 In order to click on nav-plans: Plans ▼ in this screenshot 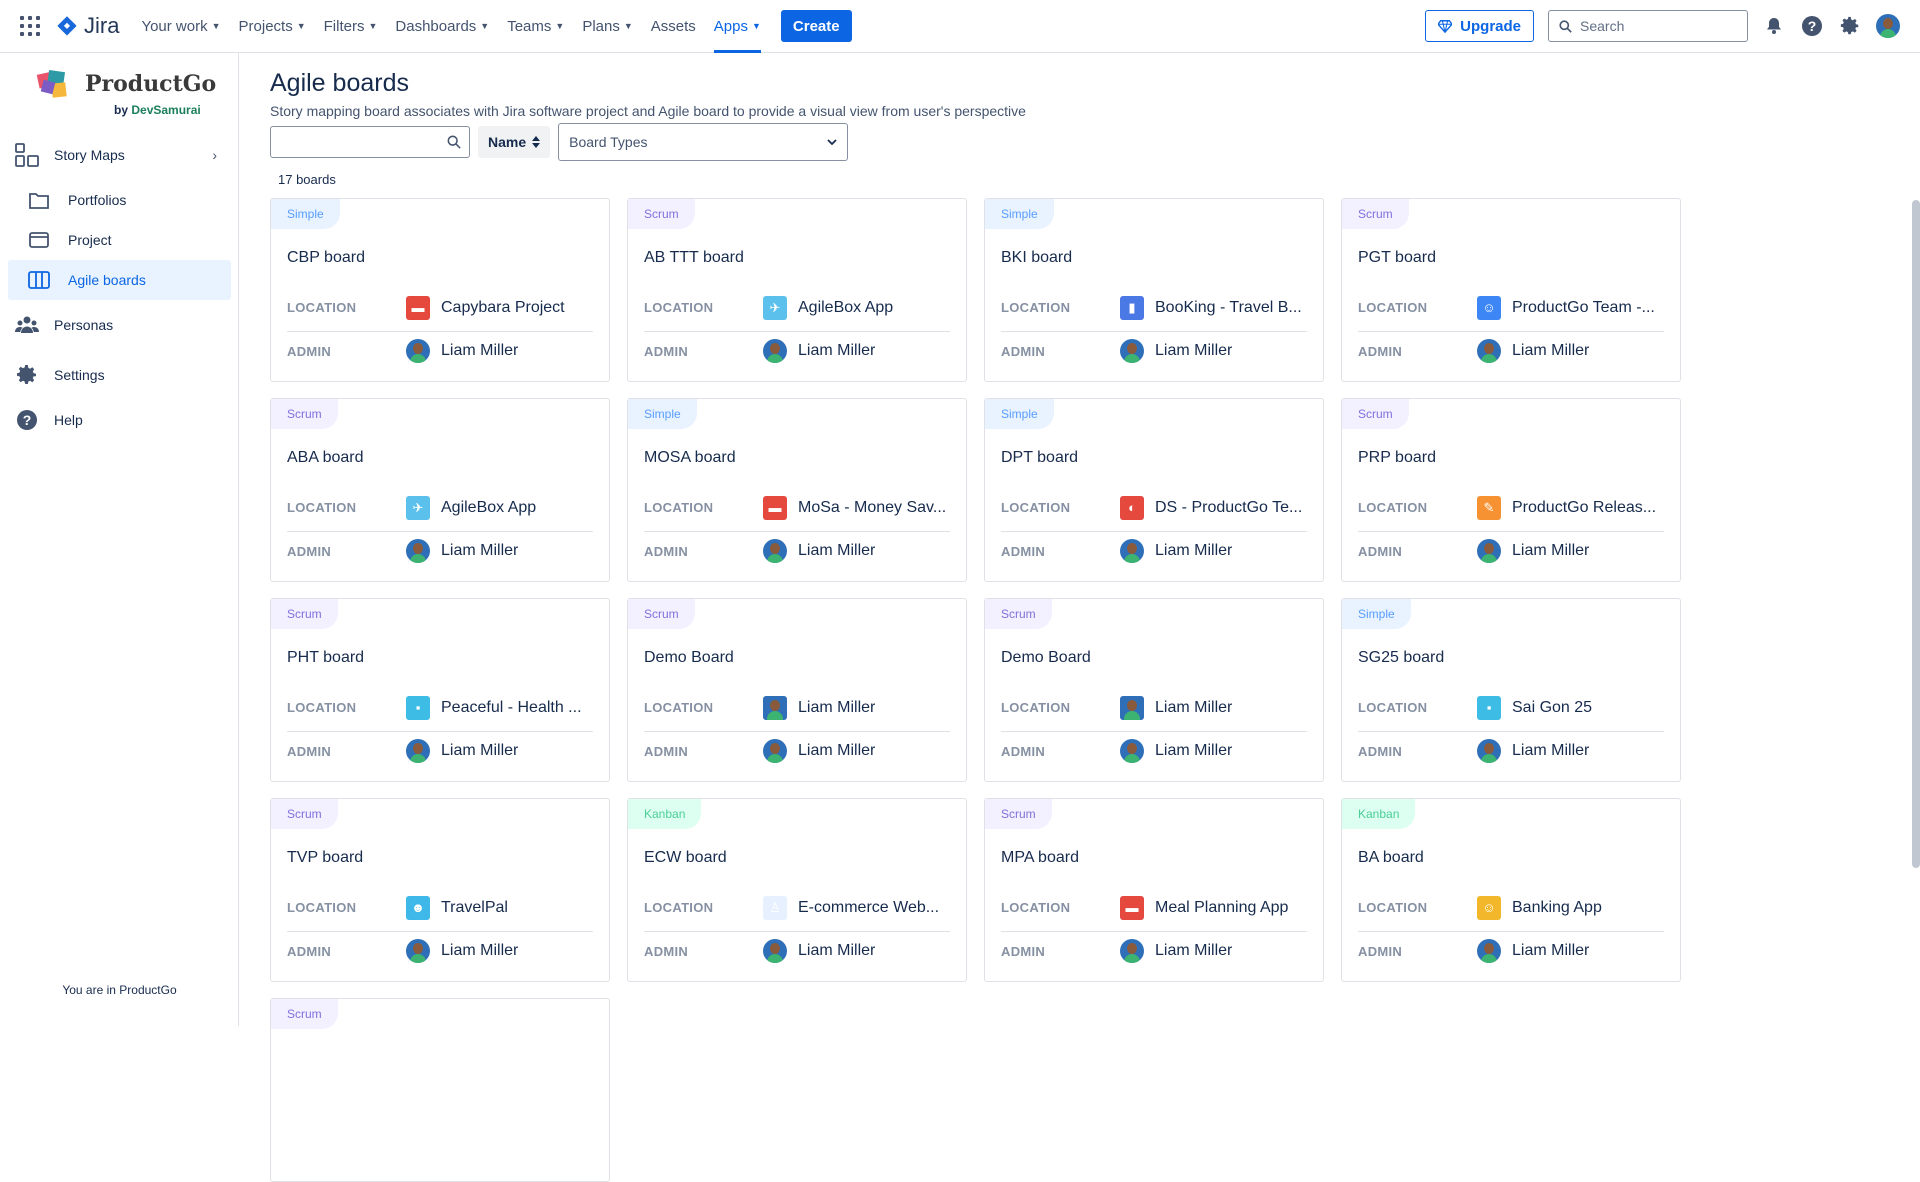, I will do `click(607, 26)`.